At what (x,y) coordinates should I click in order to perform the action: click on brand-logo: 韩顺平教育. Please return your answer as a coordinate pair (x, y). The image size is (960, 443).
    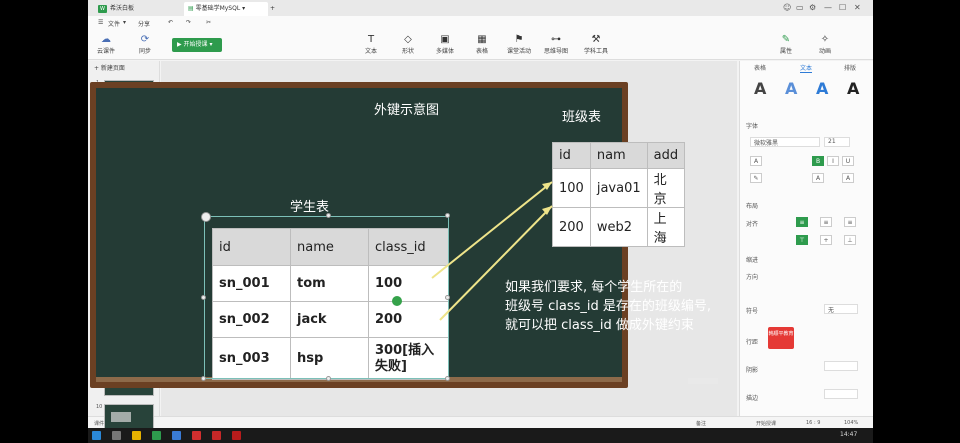
    Looking at the image, I should click on (781, 338).